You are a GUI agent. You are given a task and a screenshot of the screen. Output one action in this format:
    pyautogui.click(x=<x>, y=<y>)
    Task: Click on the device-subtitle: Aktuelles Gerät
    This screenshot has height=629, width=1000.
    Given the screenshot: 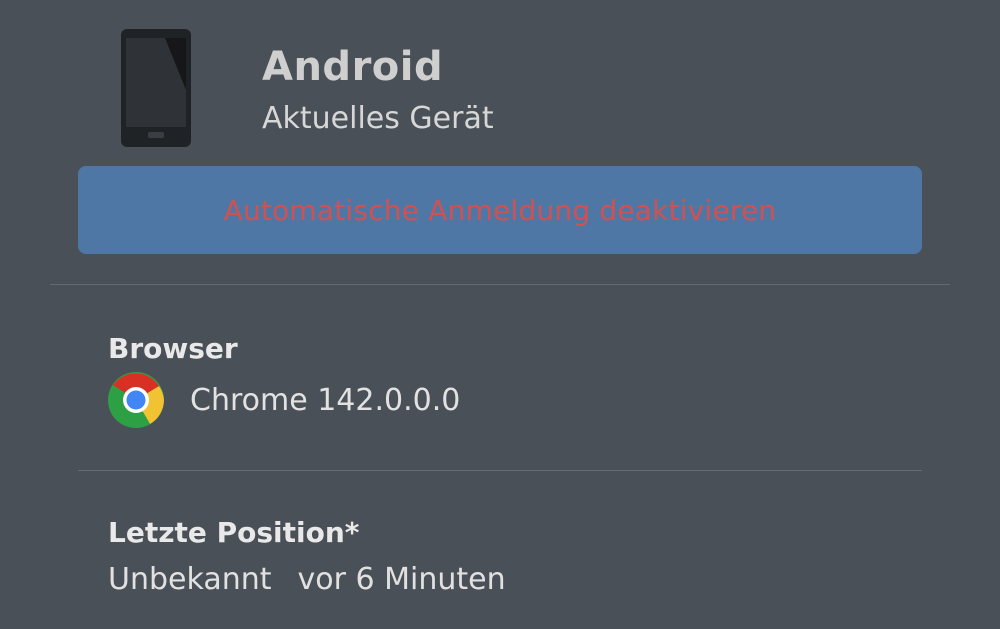 What is the action you would take?
    pyautogui.click(x=378, y=118)
    